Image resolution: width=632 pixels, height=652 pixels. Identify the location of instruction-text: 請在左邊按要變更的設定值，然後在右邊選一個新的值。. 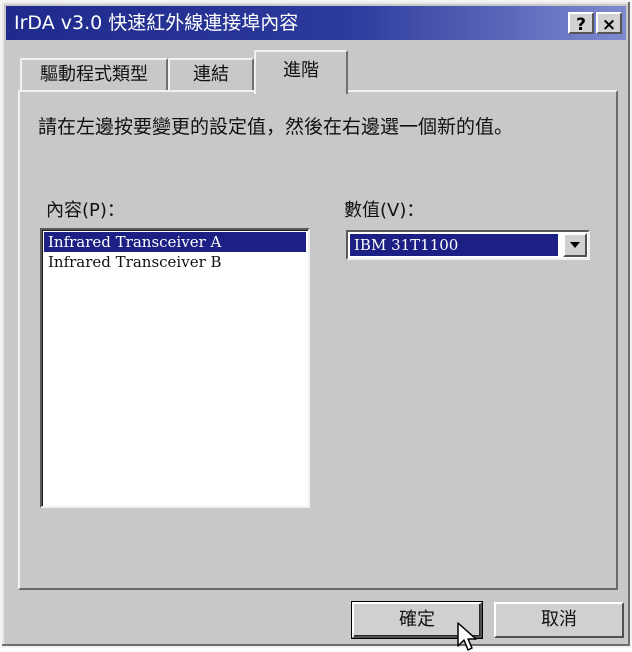
(276, 127).